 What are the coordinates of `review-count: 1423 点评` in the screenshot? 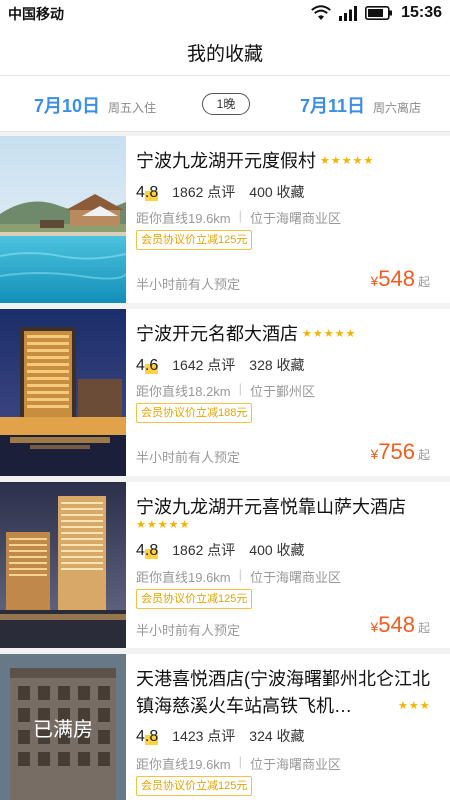 It's located at (204, 736).